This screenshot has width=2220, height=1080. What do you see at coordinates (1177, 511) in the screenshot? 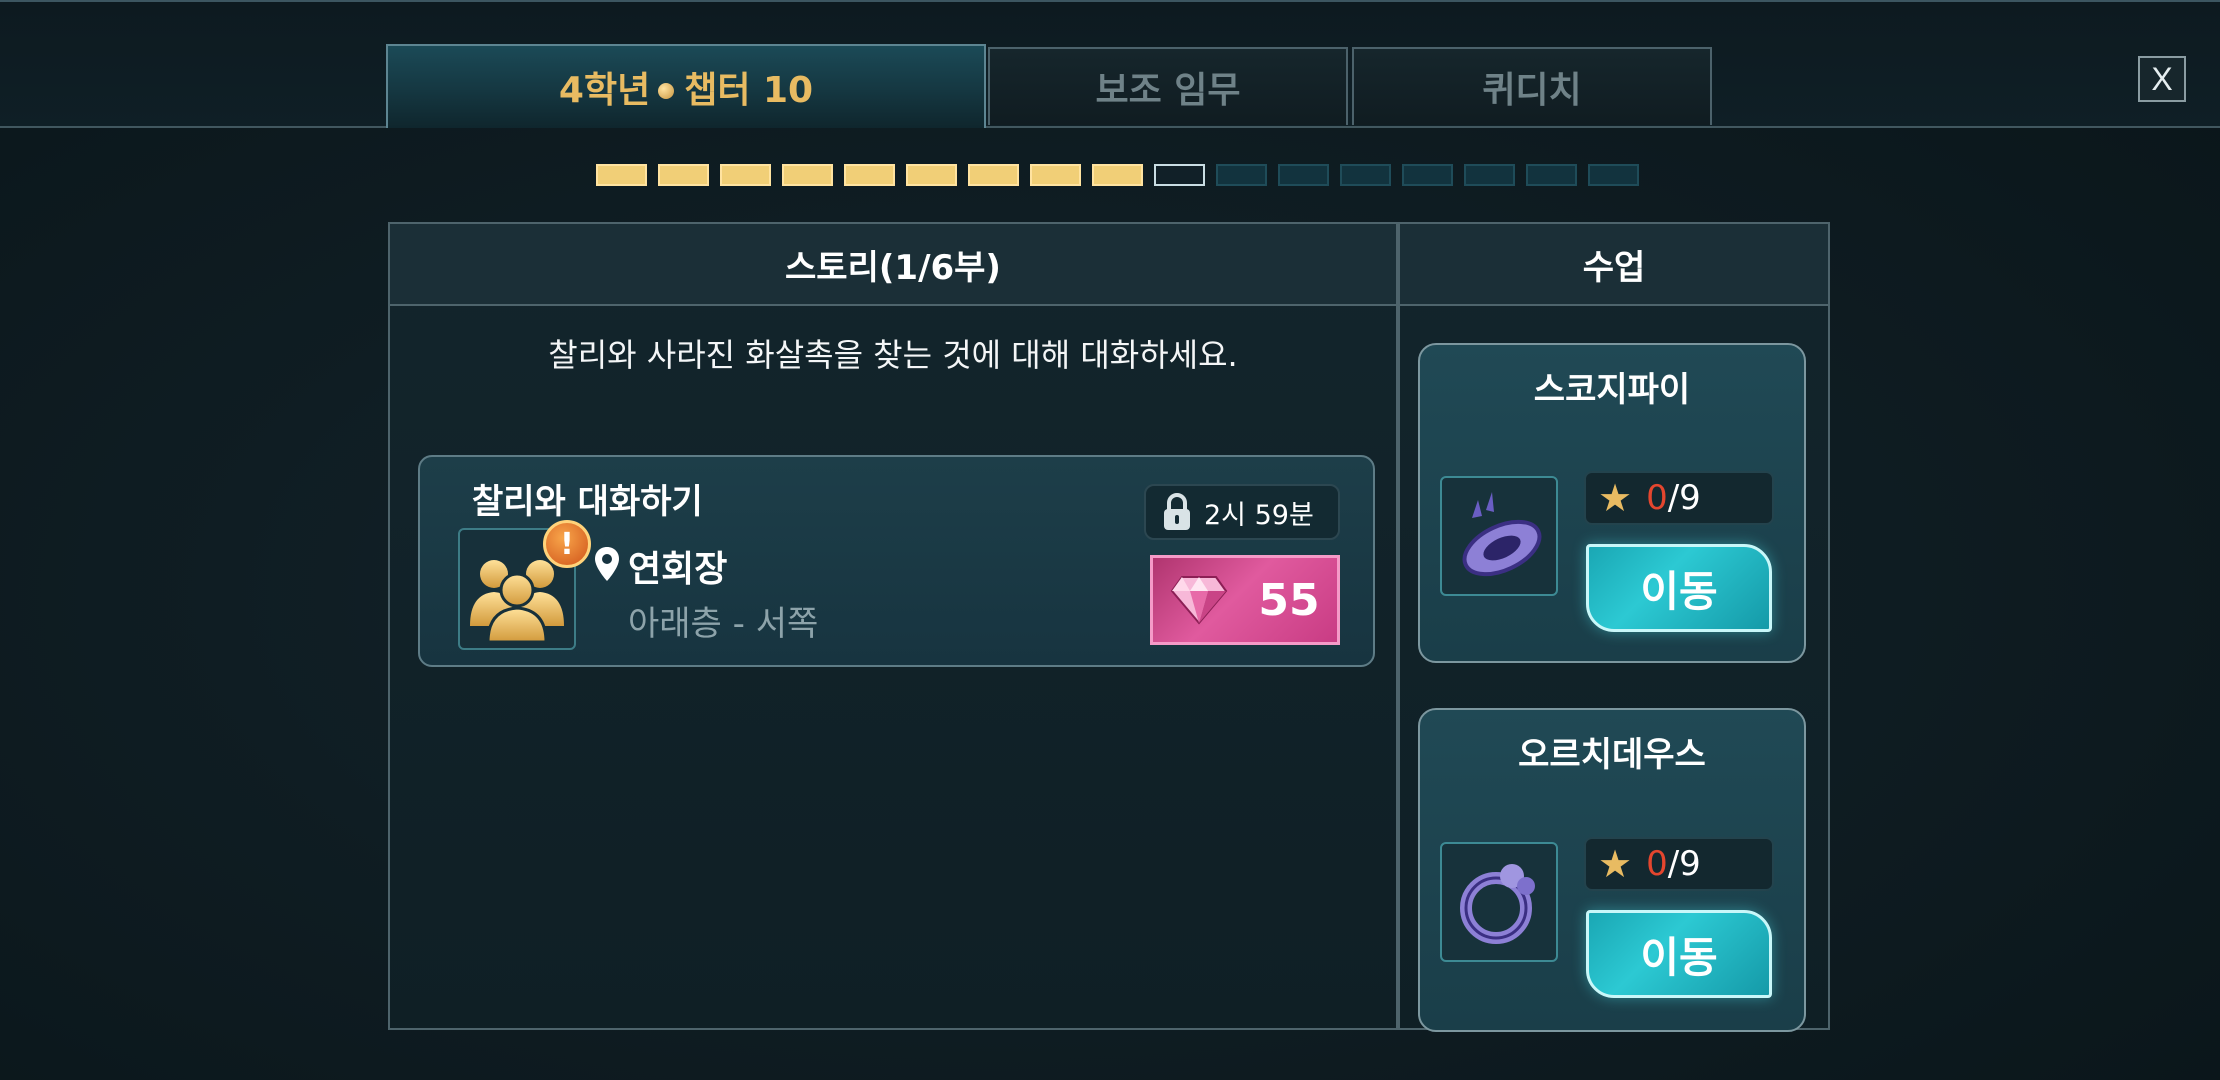
I see `lock-icon` at bounding box center [1177, 511].